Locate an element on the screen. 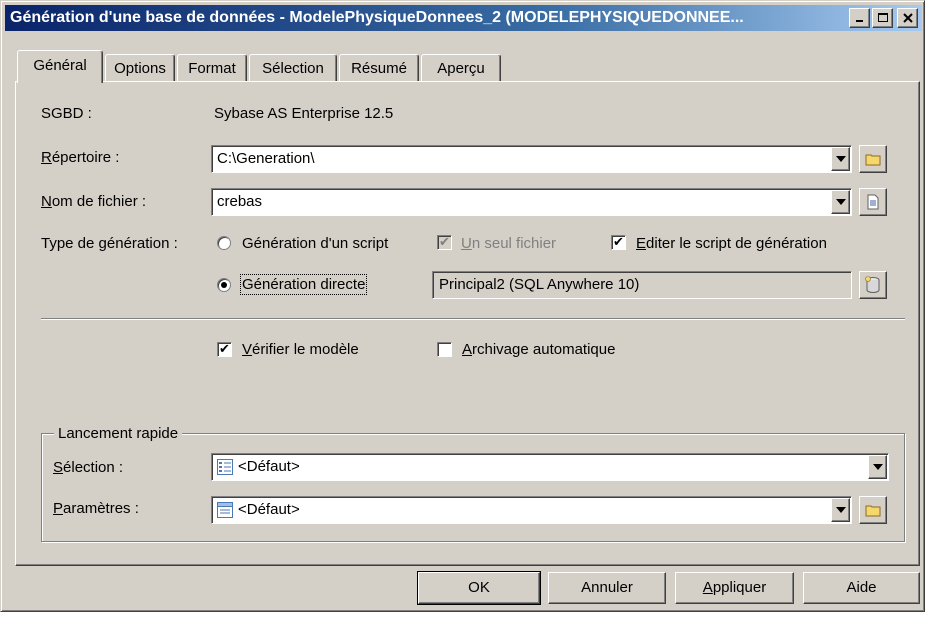 Image resolution: width=933 pixels, height=620 pixels. maximize-icon is located at coordinates (882, 17).